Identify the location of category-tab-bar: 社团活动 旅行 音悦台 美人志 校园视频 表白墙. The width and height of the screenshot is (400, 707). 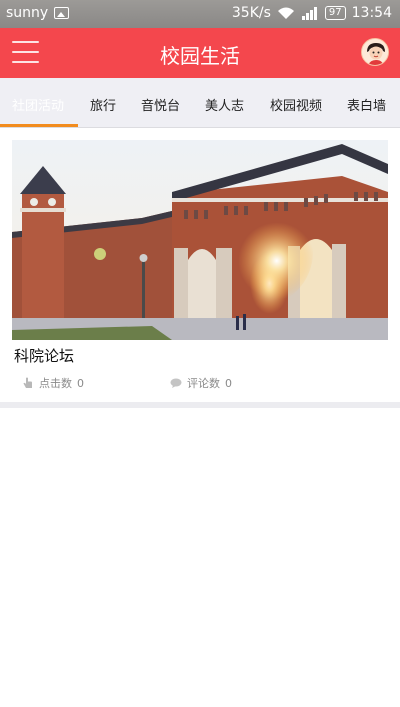
(200, 103).